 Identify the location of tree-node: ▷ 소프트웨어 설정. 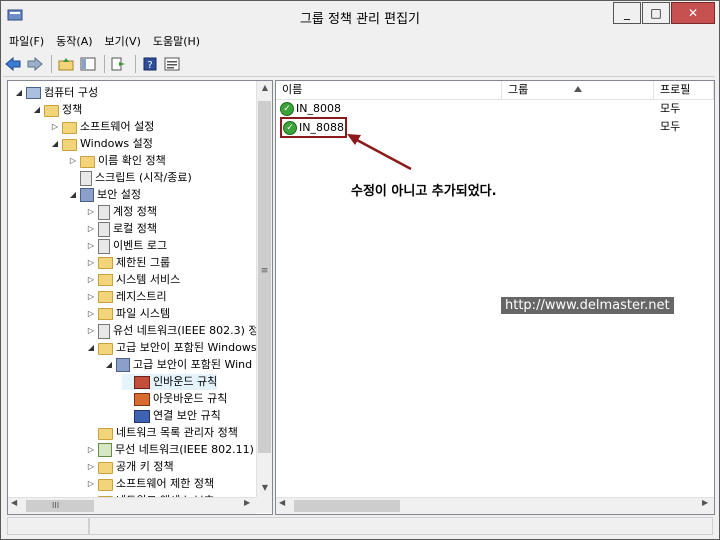
(102, 127).